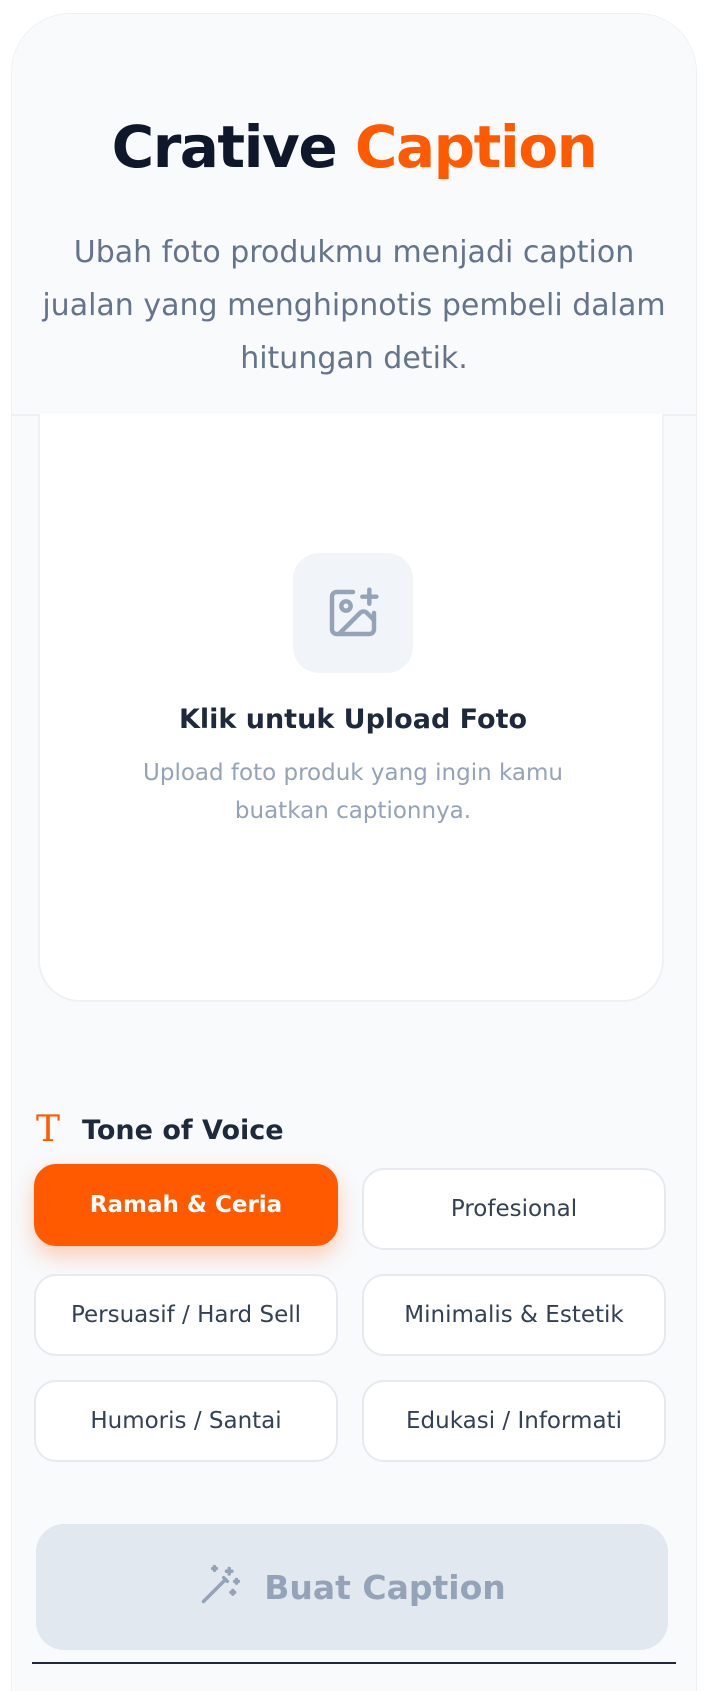 The image size is (708, 1691). Describe the element at coordinates (186, 1315) in the screenshot. I see `tone-option-persuasif: Persuasif / Hard Sell` at that location.